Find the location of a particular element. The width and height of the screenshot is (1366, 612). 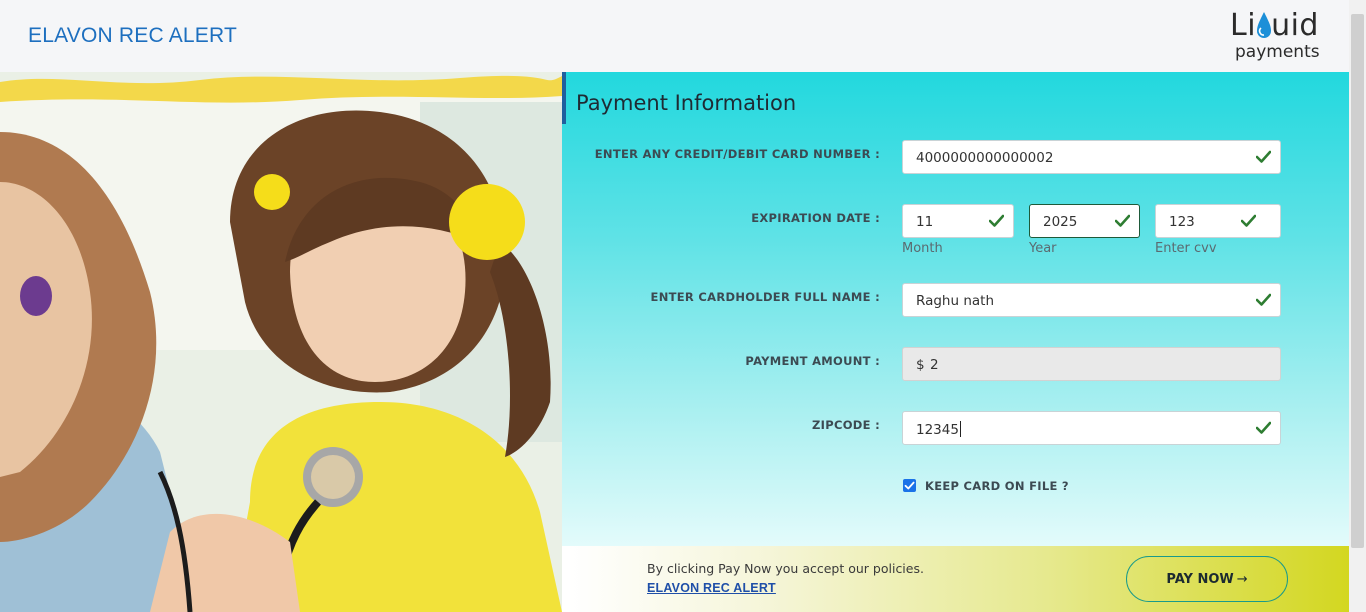

text-caret is located at coordinates (960, 429).